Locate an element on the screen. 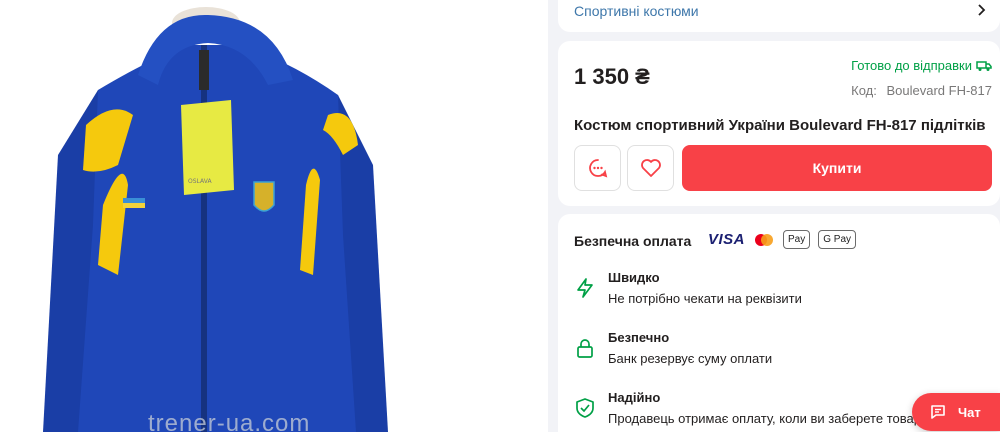  category-link: Спортивні костюми is located at coordinates (636, 11).